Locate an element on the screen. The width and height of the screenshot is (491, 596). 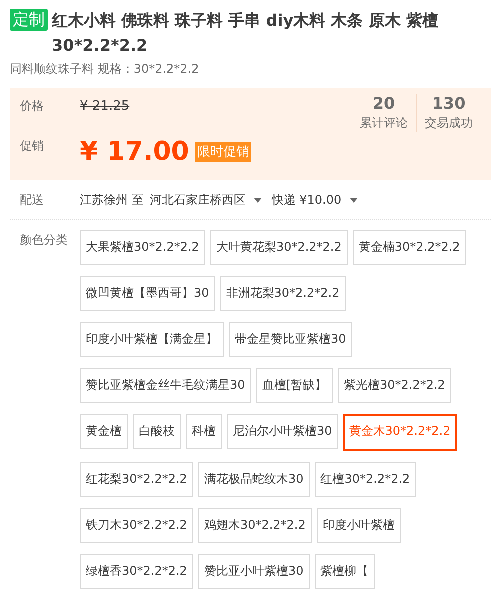
stat-label: 累计评论 is located at coordinates (384, 123).